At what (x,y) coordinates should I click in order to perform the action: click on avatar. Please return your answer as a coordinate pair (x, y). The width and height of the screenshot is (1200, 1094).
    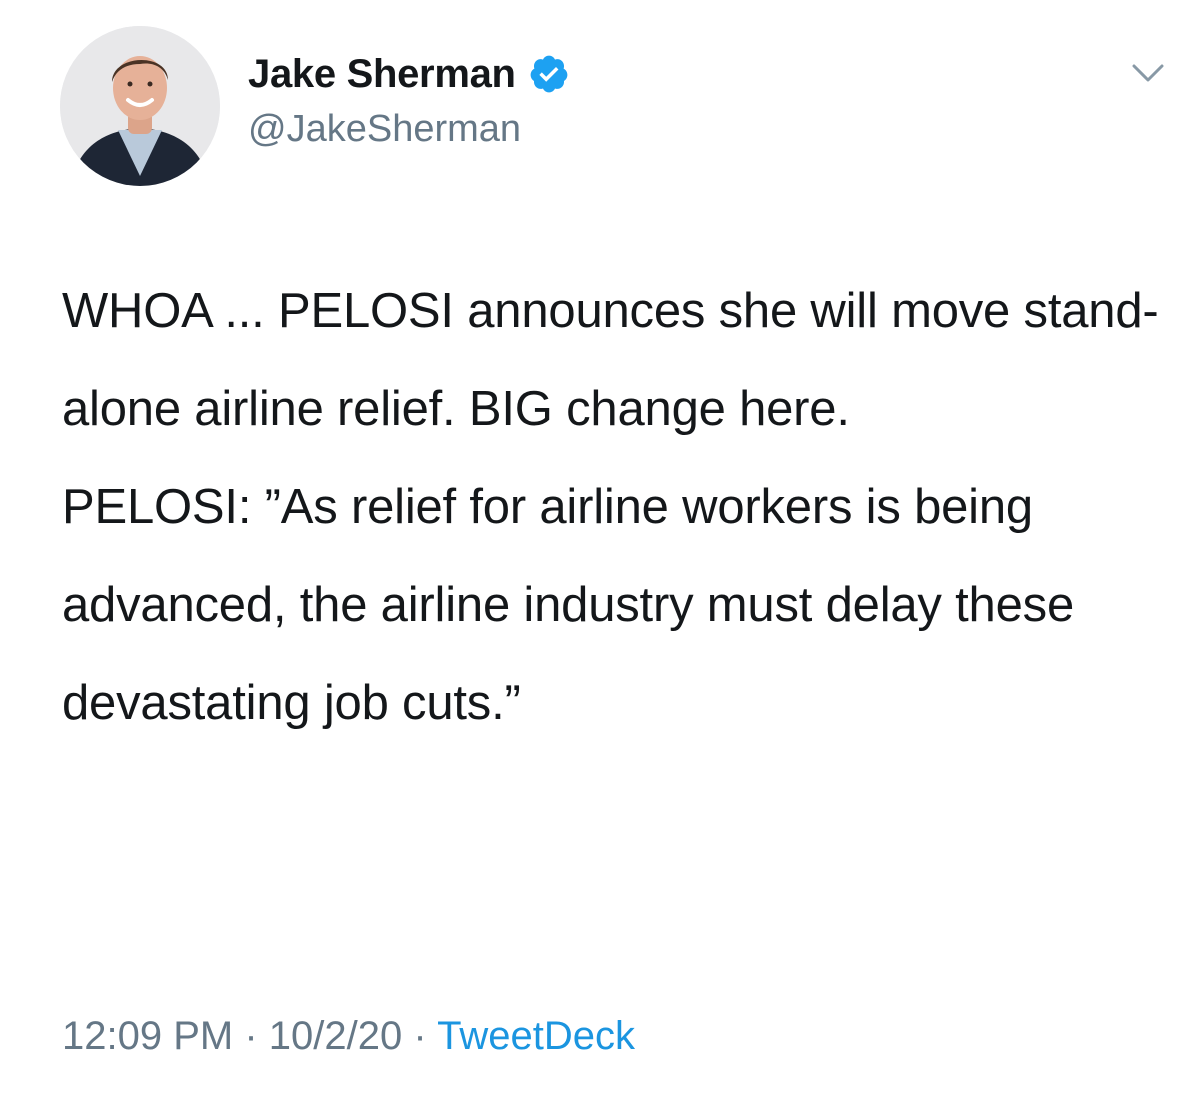
    Looking at the image, I should click on (140, 106).